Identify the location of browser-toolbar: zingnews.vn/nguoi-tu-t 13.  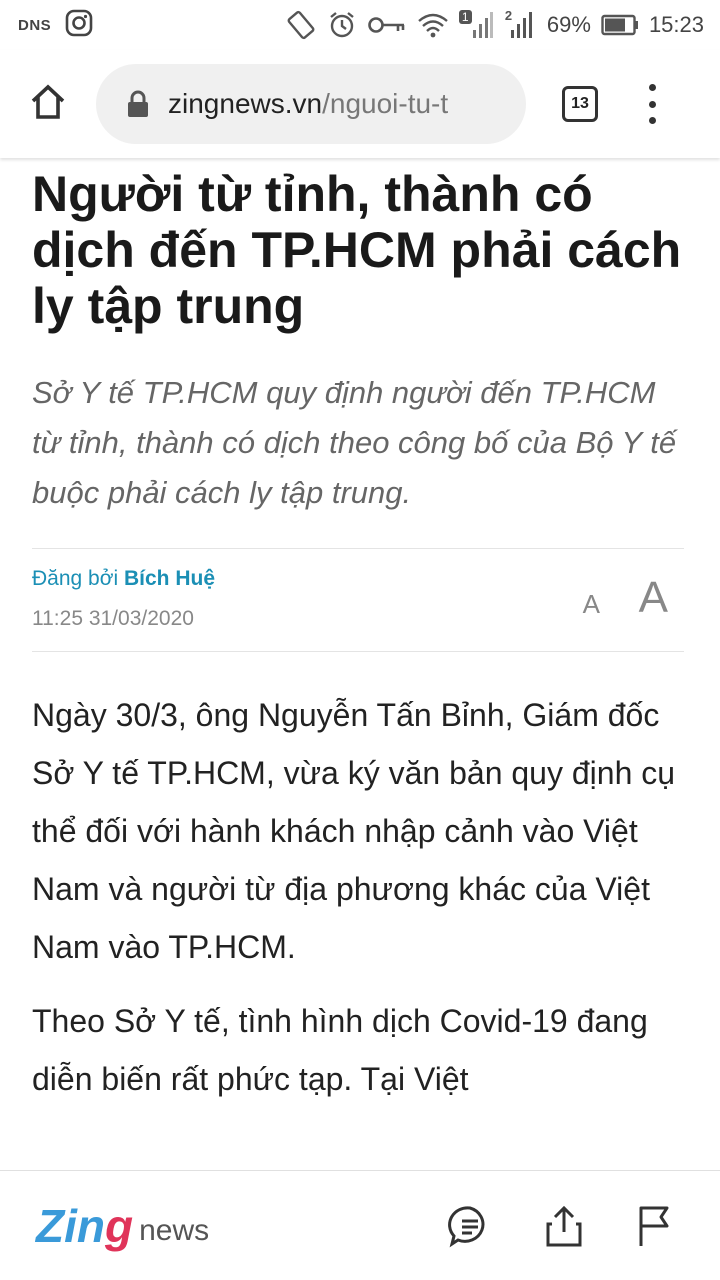
(360, 104).